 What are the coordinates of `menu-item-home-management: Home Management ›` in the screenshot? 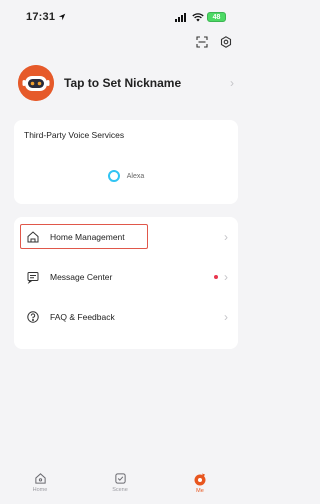 It's located at (126, 237).